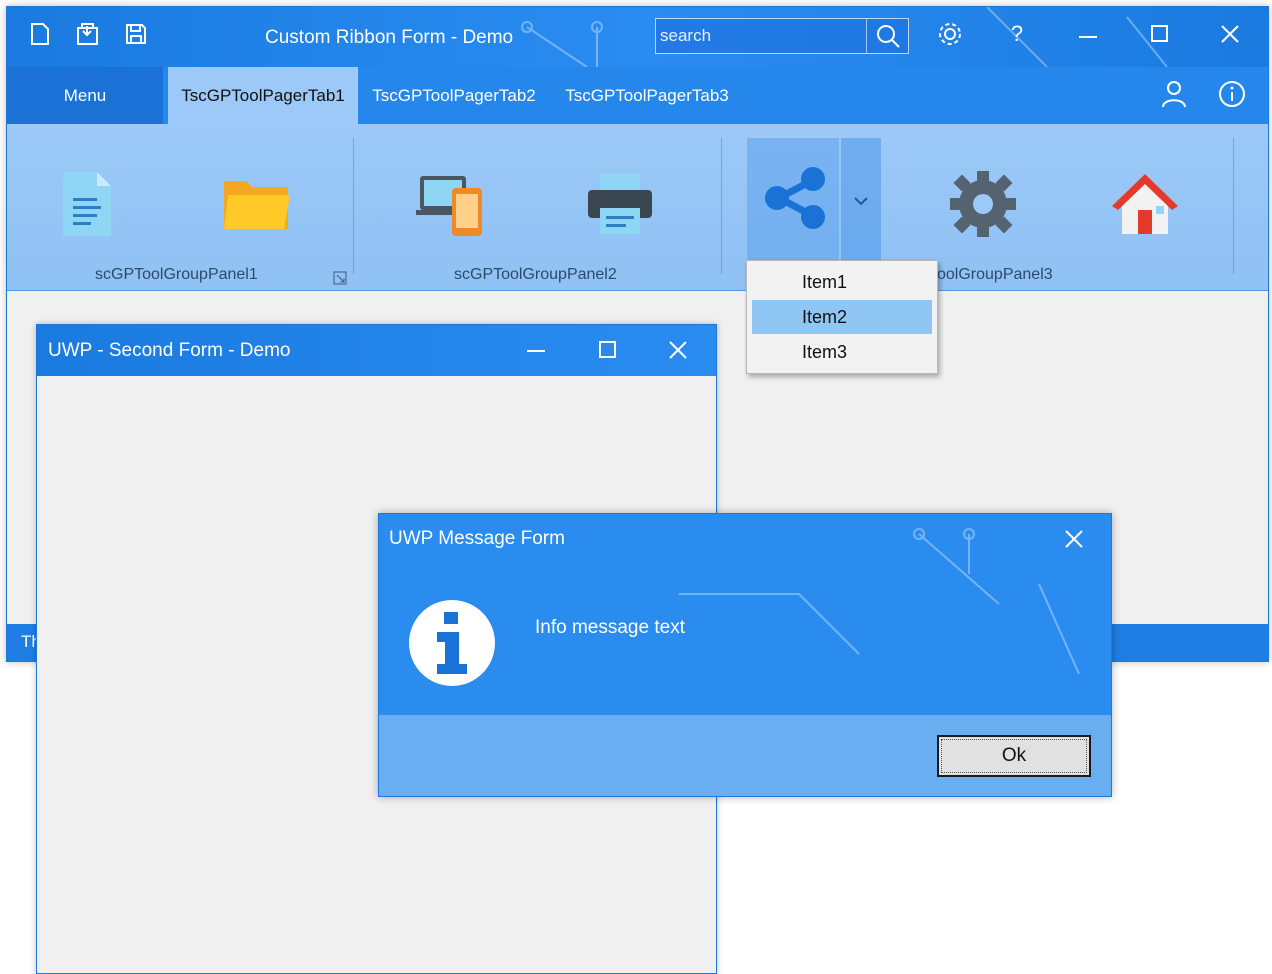 The image size is (1272, 974). What do you see at coordinates (1014, 756) in the screenshot?
I see `ok-button: Ok` at bounding box center [1014, 756].